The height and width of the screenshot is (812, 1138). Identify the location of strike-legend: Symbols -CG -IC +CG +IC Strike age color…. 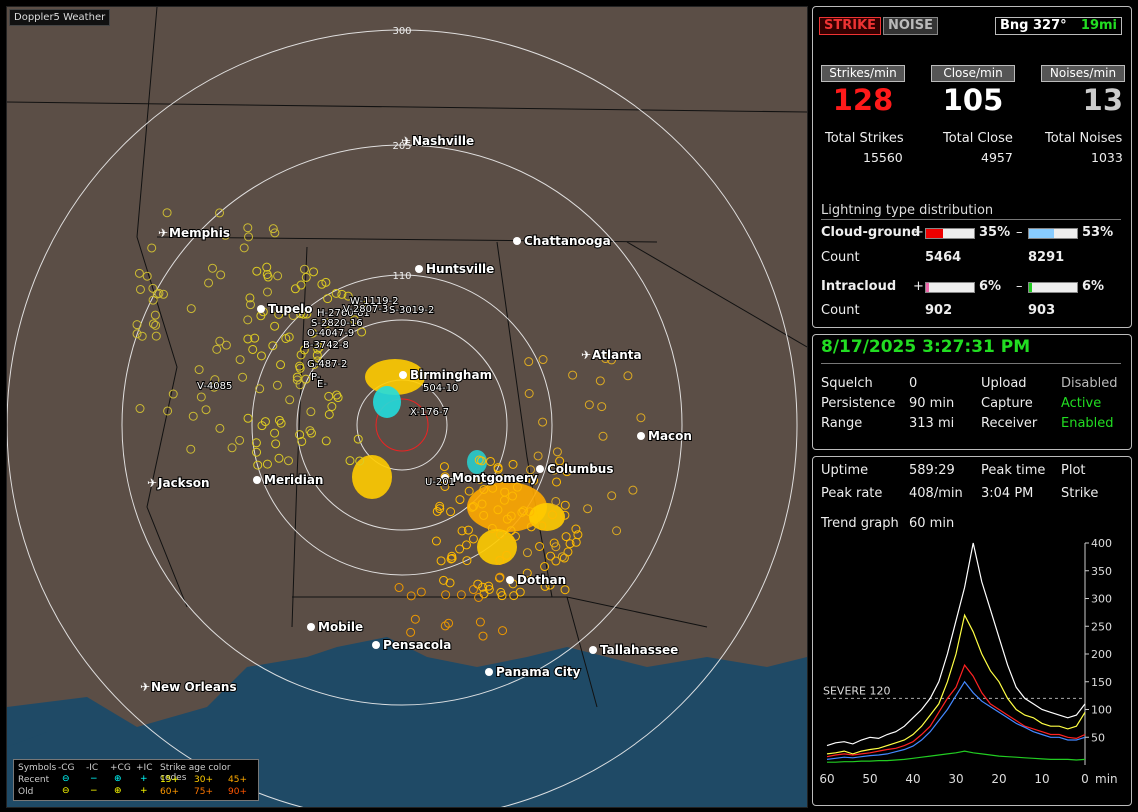
(136, 780).